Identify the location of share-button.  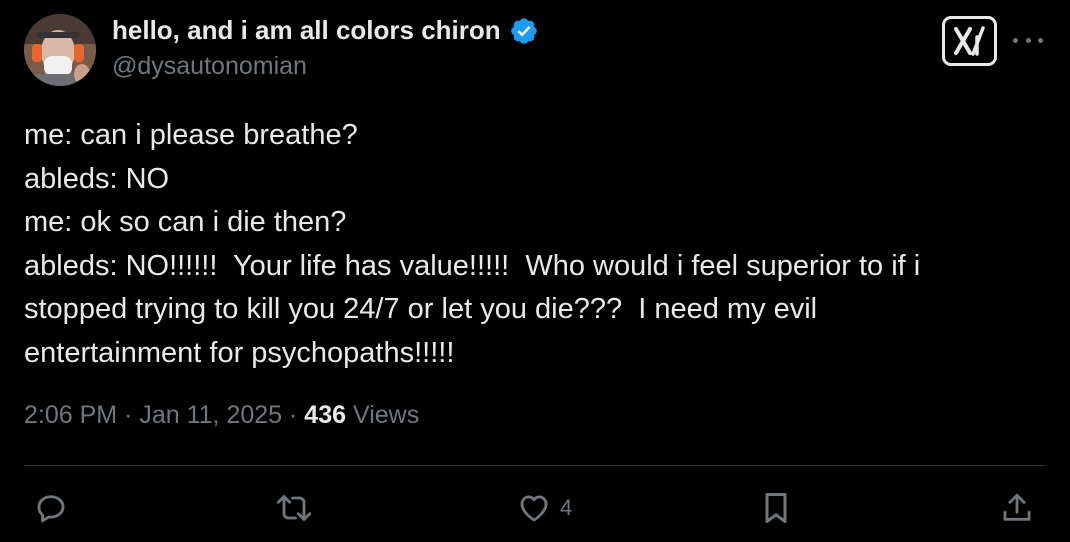
(1017, 508).